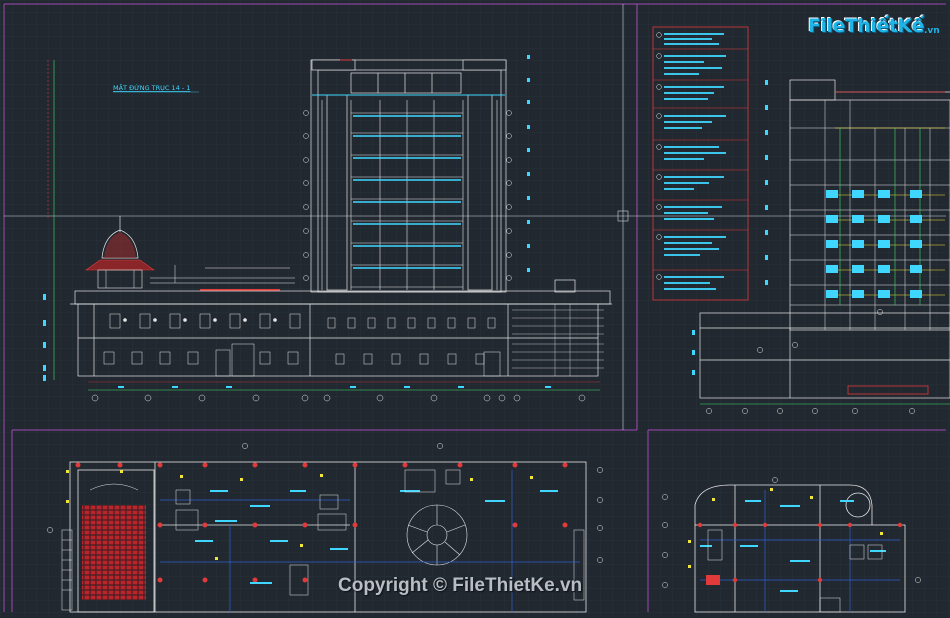 This screenshot has height=618, width=950. Describe the element at coordinates (931, 31) in the screenshot. I see `logo-domain: .vn` at that location.